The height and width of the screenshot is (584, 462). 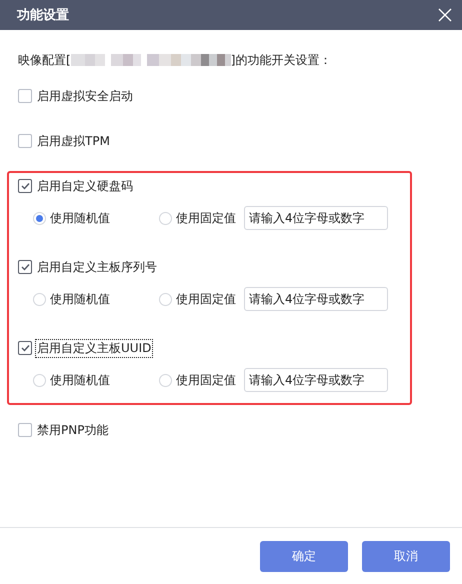 What do you see at coordinates (85, 186) in the screenshot?
I see `checkbox-label: 启用自定义硬盘码` at bounding box center [85, 186].